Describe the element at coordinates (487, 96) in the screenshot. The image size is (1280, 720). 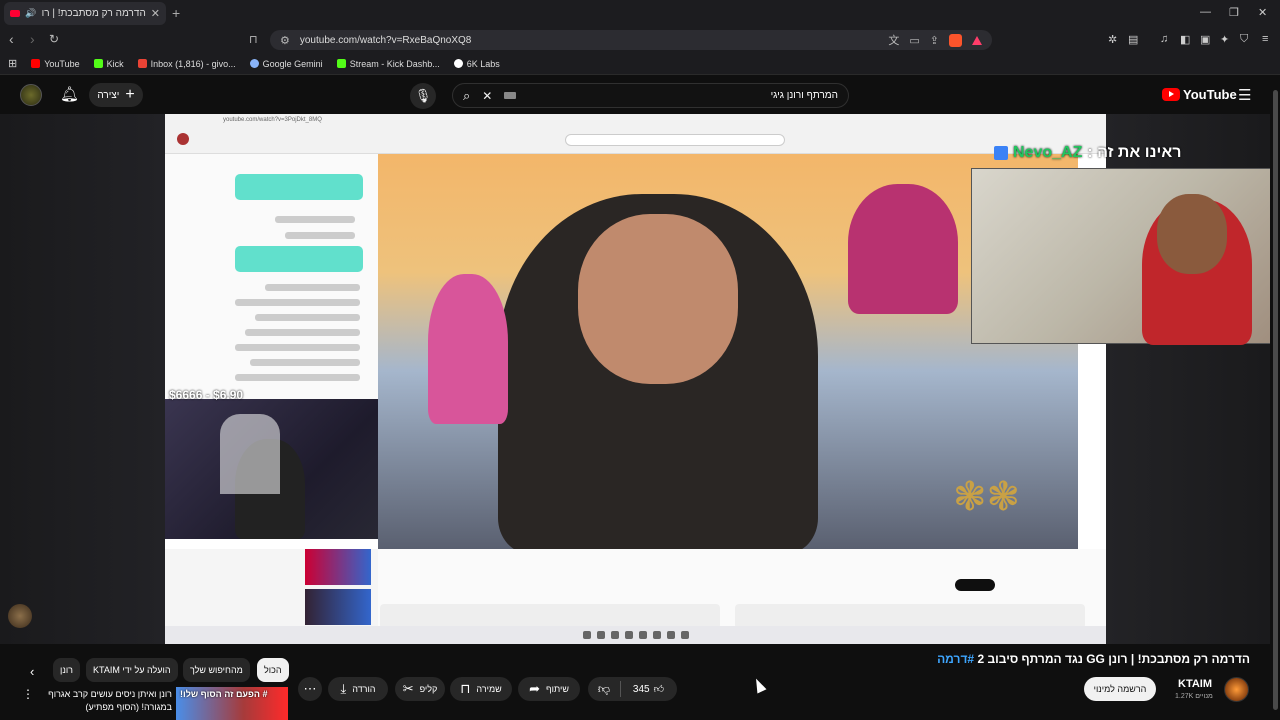
I see `clear-search-icon: ✕` at that location.